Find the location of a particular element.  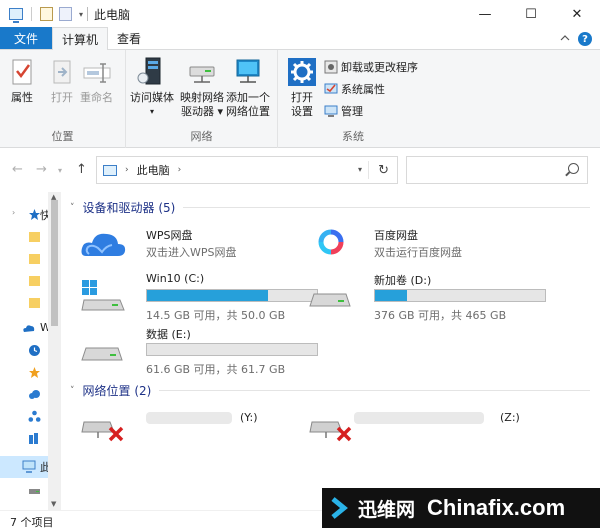

chevron-up-icon is located at coordinates (565, 38).